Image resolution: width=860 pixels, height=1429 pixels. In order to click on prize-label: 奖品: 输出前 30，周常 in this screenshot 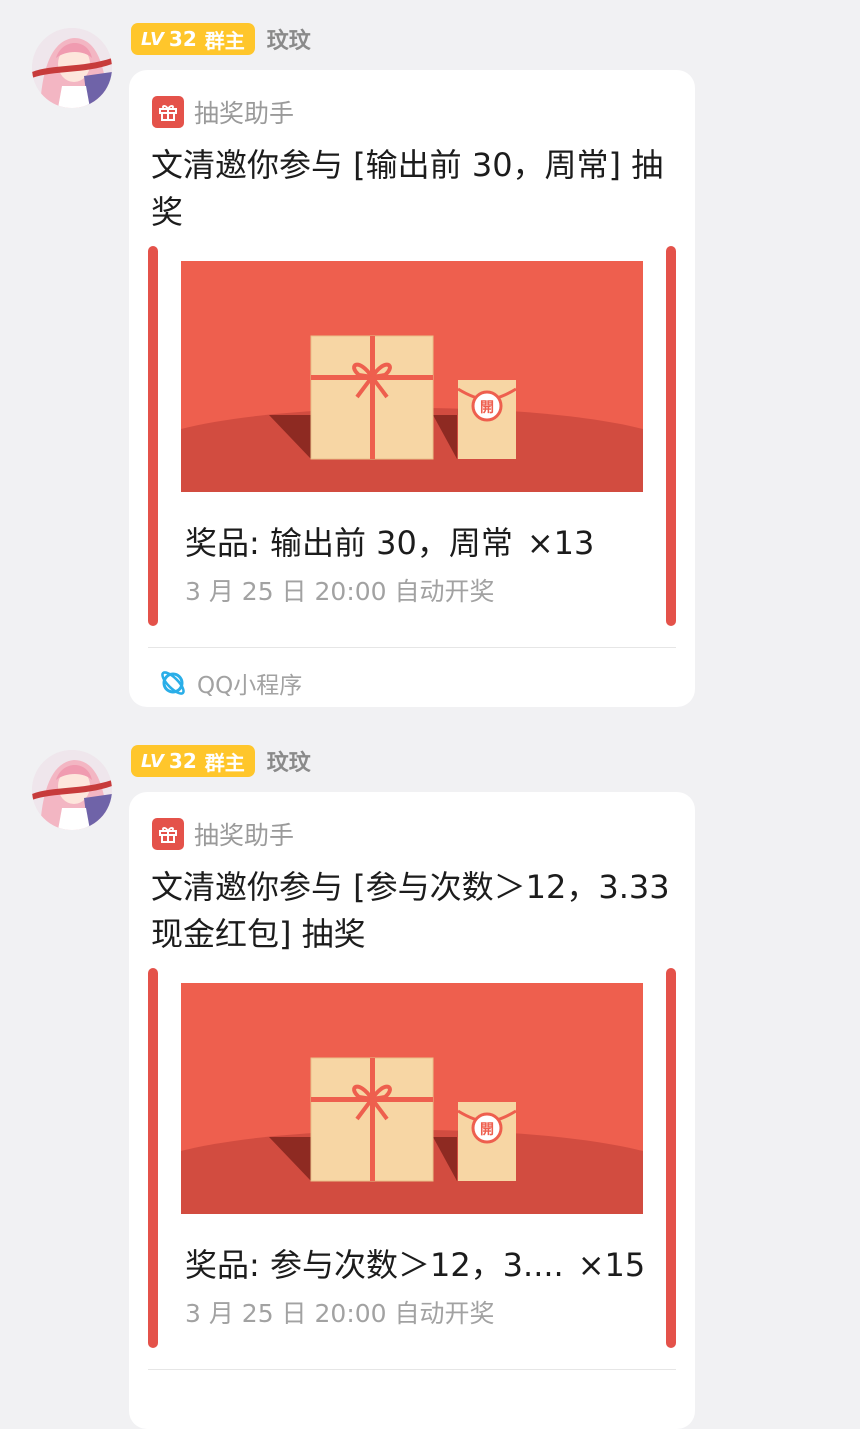, I will do `click(349, 543)`.